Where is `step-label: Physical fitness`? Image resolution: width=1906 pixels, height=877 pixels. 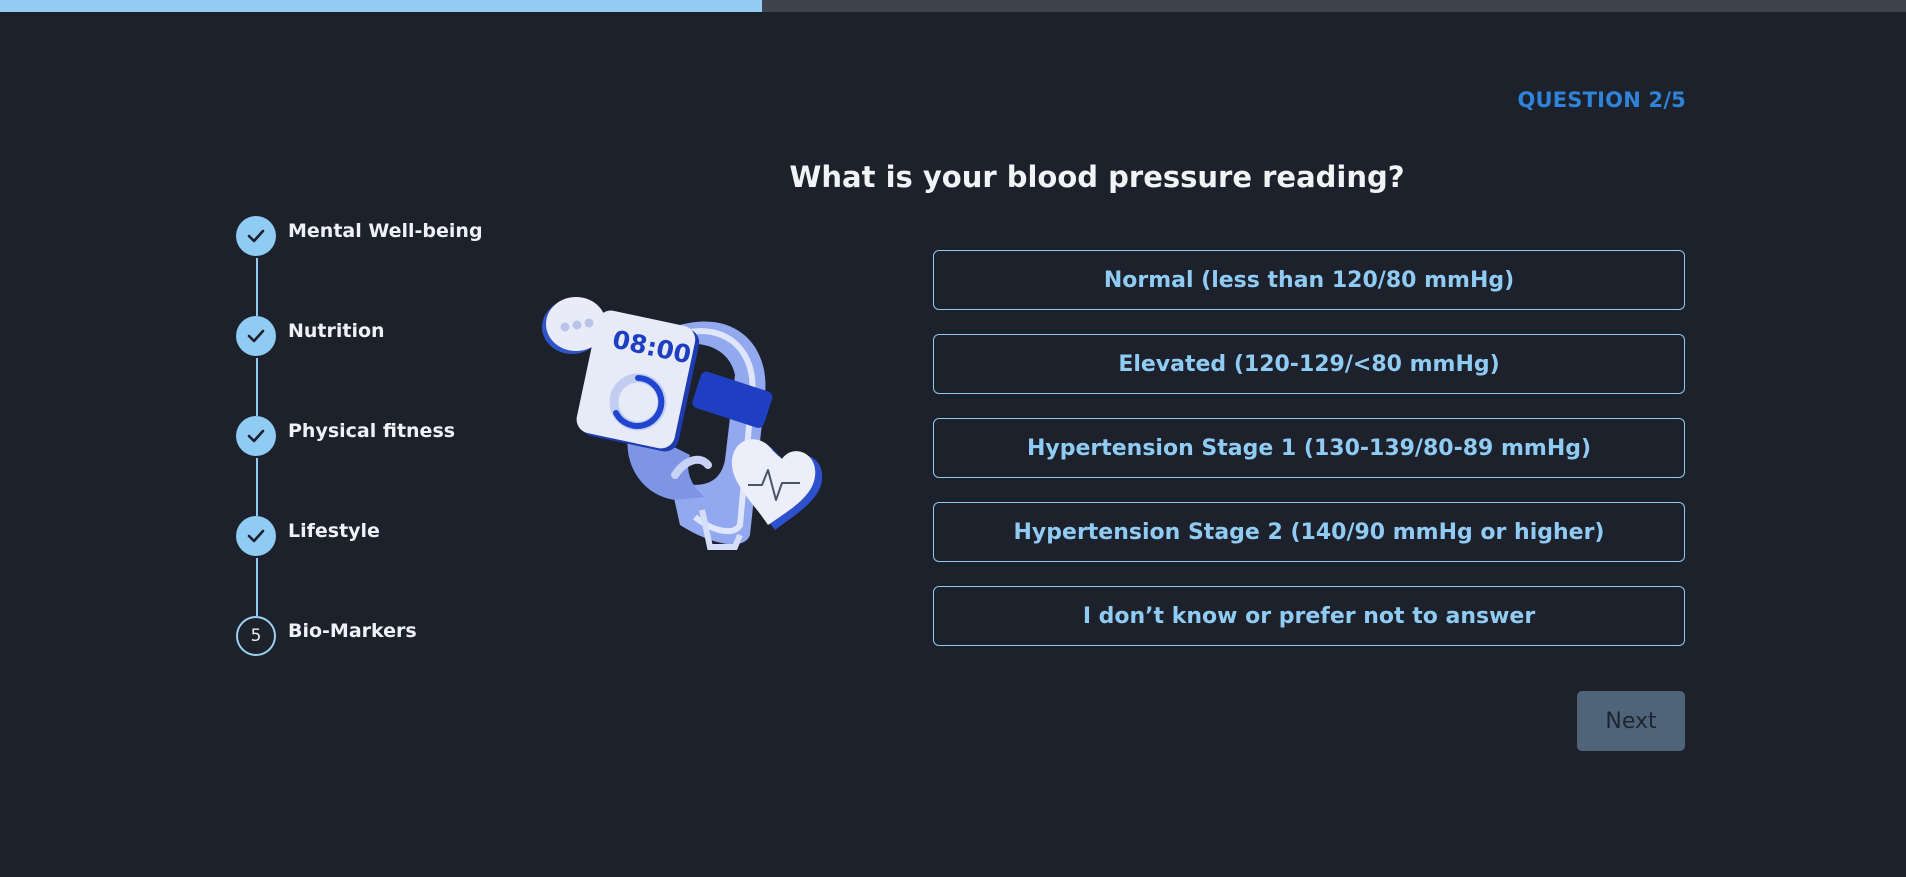 step-label: Physical fitness is located at coordinates (372, 431).